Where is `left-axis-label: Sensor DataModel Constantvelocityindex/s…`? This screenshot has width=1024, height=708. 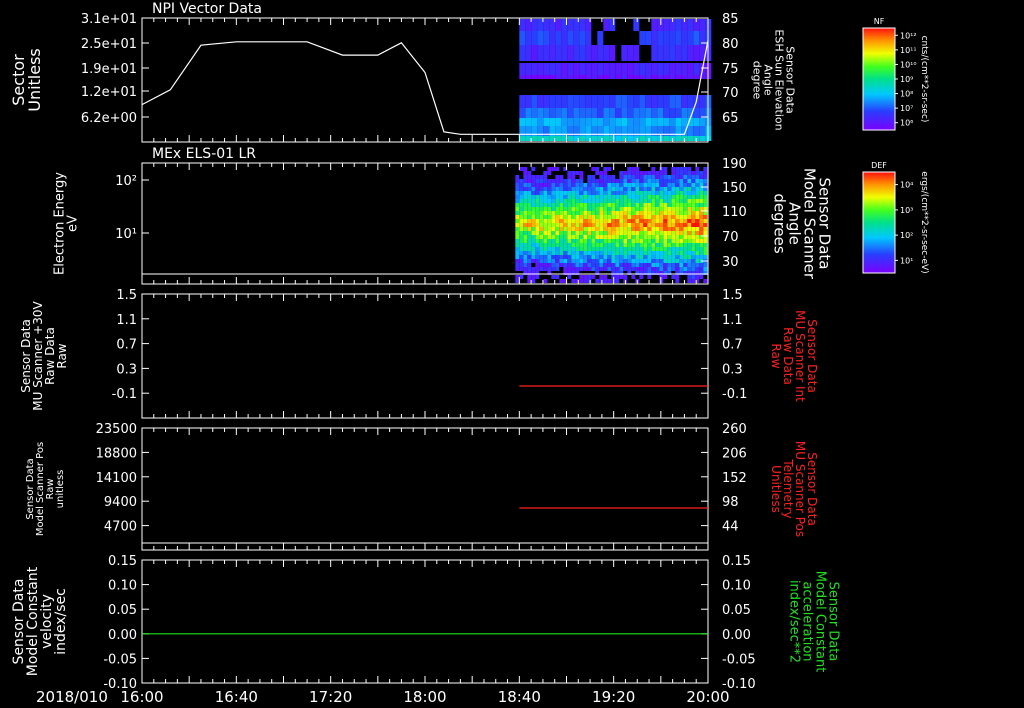 left-axis-label: Sensor DataModel Constantvelocityindex/s… is located at coordinates (40, 621).